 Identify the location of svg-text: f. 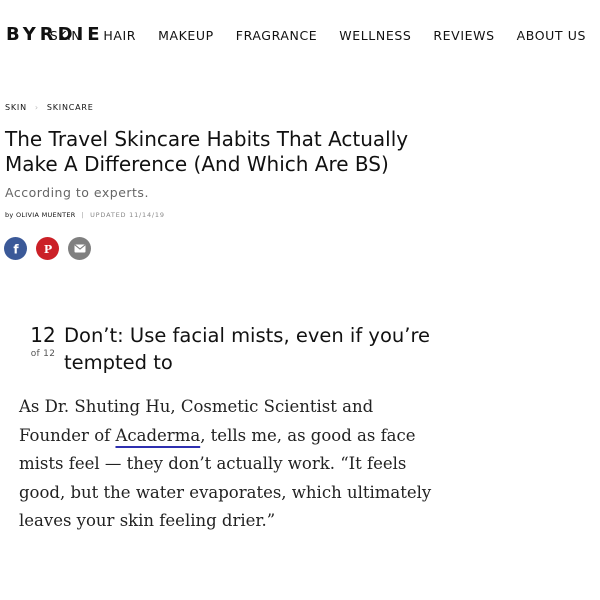
(16, 249).